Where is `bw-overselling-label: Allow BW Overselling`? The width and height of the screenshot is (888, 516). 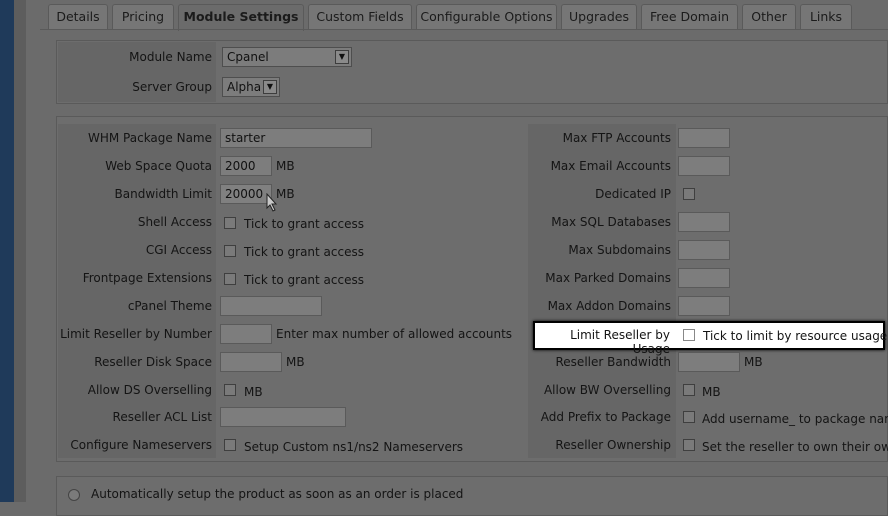 bw-overselling-label: Allow BW Overselling is located at coordinates (607, 390).